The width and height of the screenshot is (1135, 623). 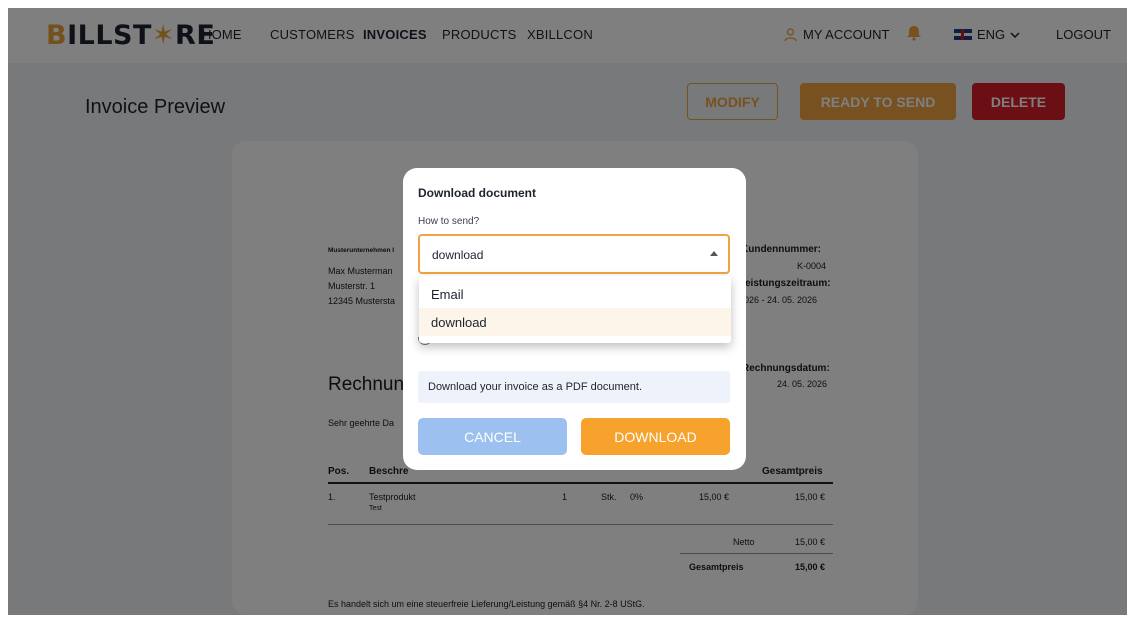 What do you see at coordinates (492, 436) in the screenshot?
I see `cancel-button: CANCEL` at bounding box center [492, 436].